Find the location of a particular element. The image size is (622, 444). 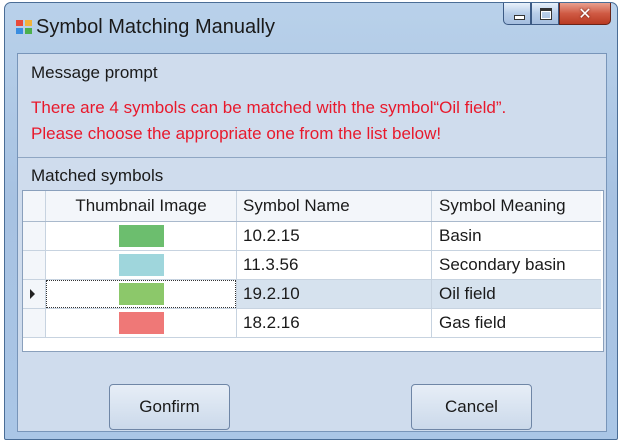

column-header-symbol-name: Symbol Name is located at coordinates (334, 206).